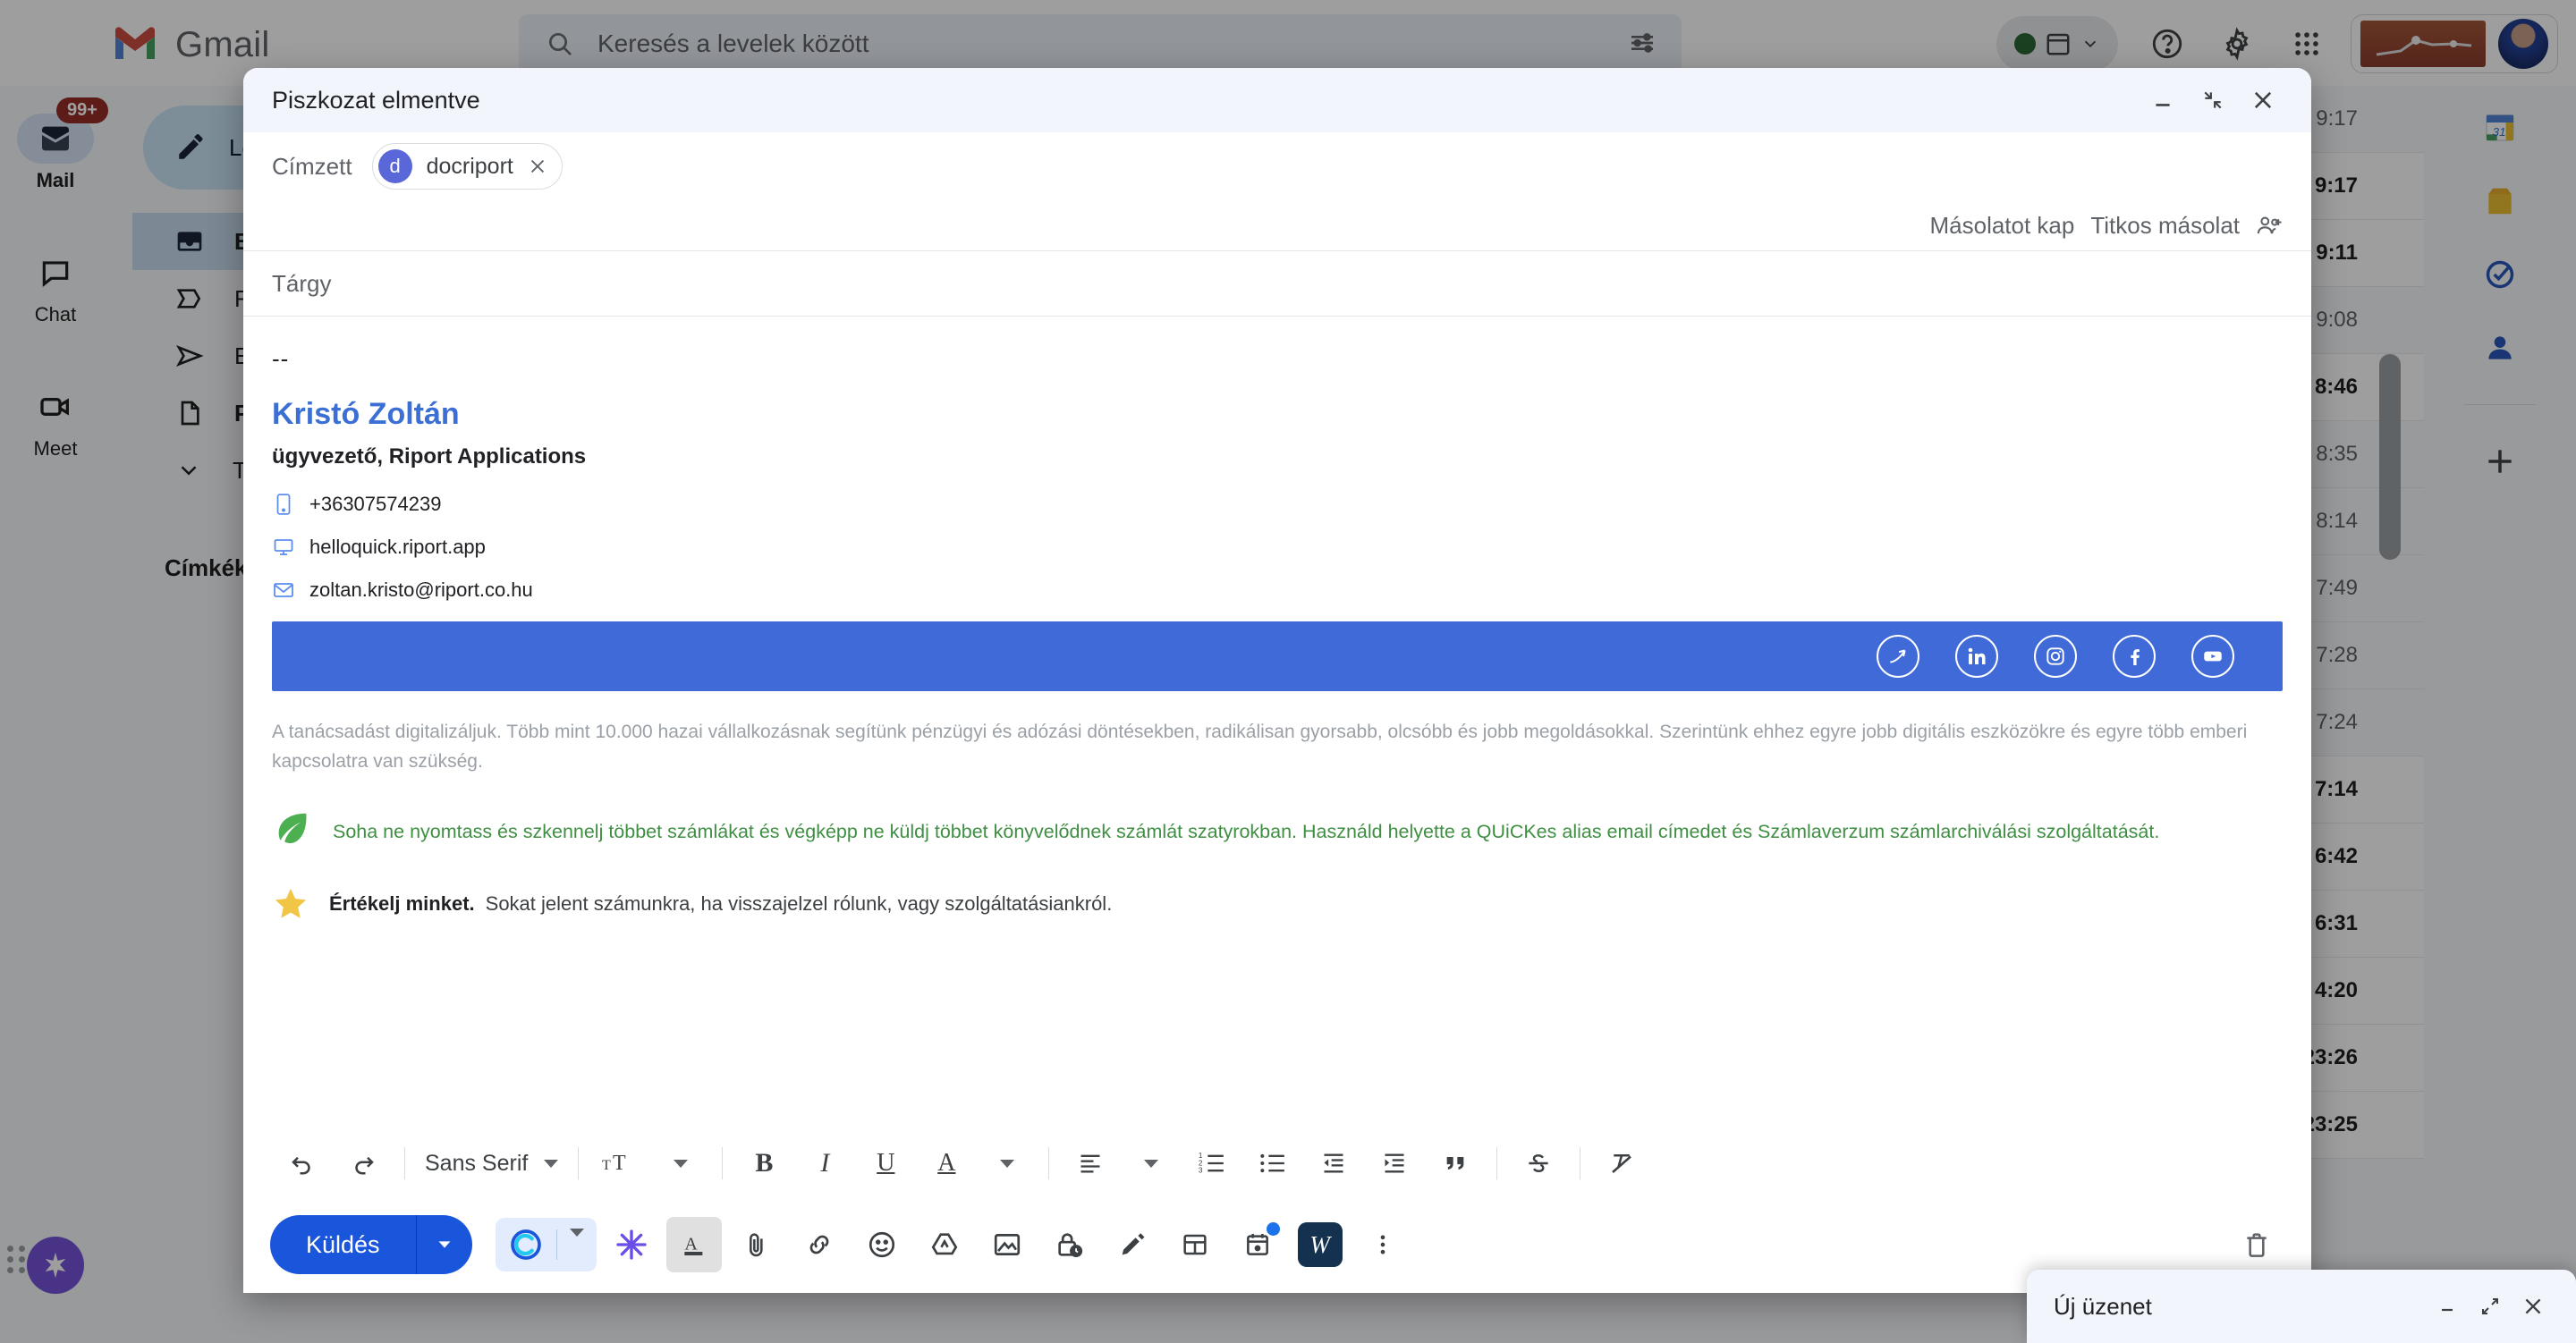  I want to click on italic-button: I, so click(824, 1163).